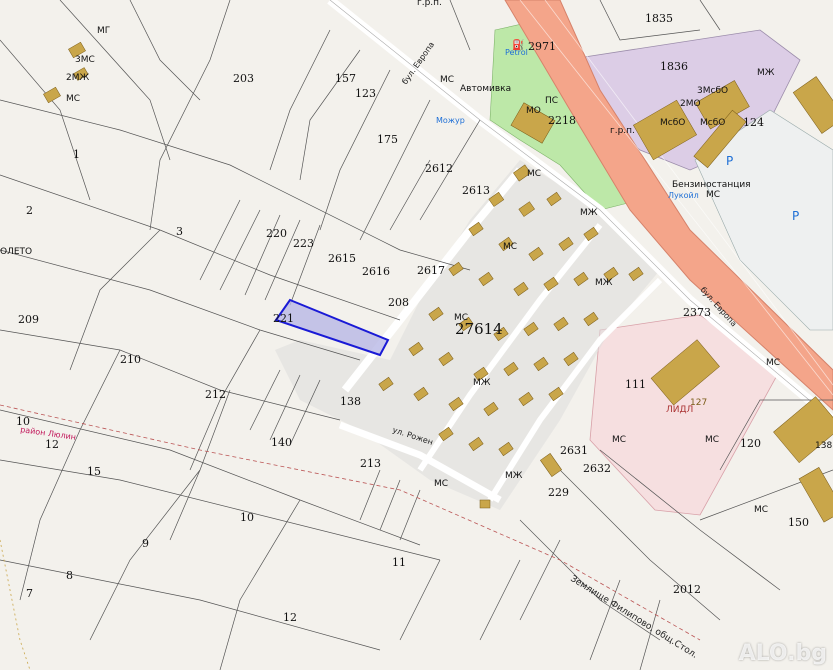  What do you see at coordinates (28, 319) in the screenshot?
I see `parcel-label: 209` at bounding box center [28, 319].